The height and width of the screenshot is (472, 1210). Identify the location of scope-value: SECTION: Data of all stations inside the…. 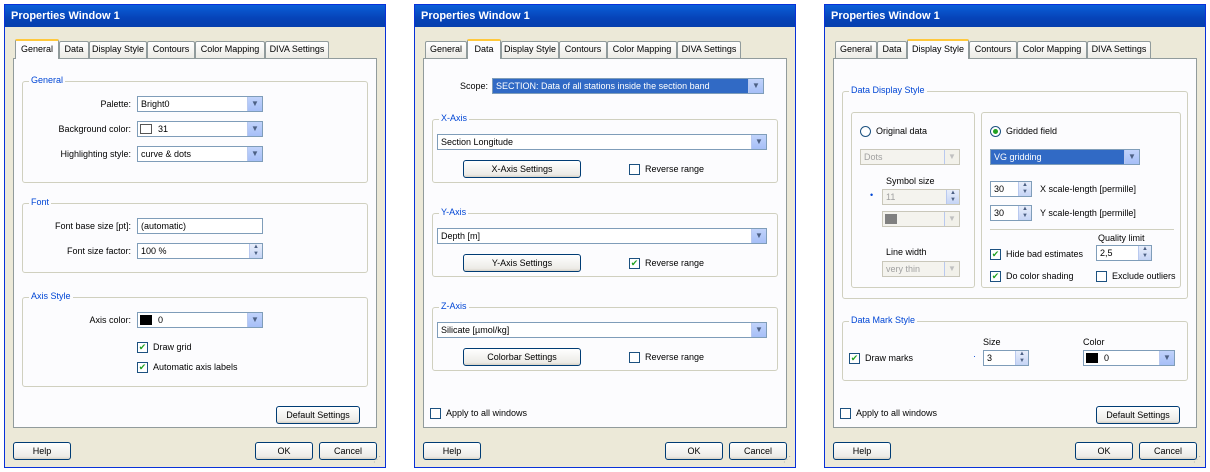
(603, 86).